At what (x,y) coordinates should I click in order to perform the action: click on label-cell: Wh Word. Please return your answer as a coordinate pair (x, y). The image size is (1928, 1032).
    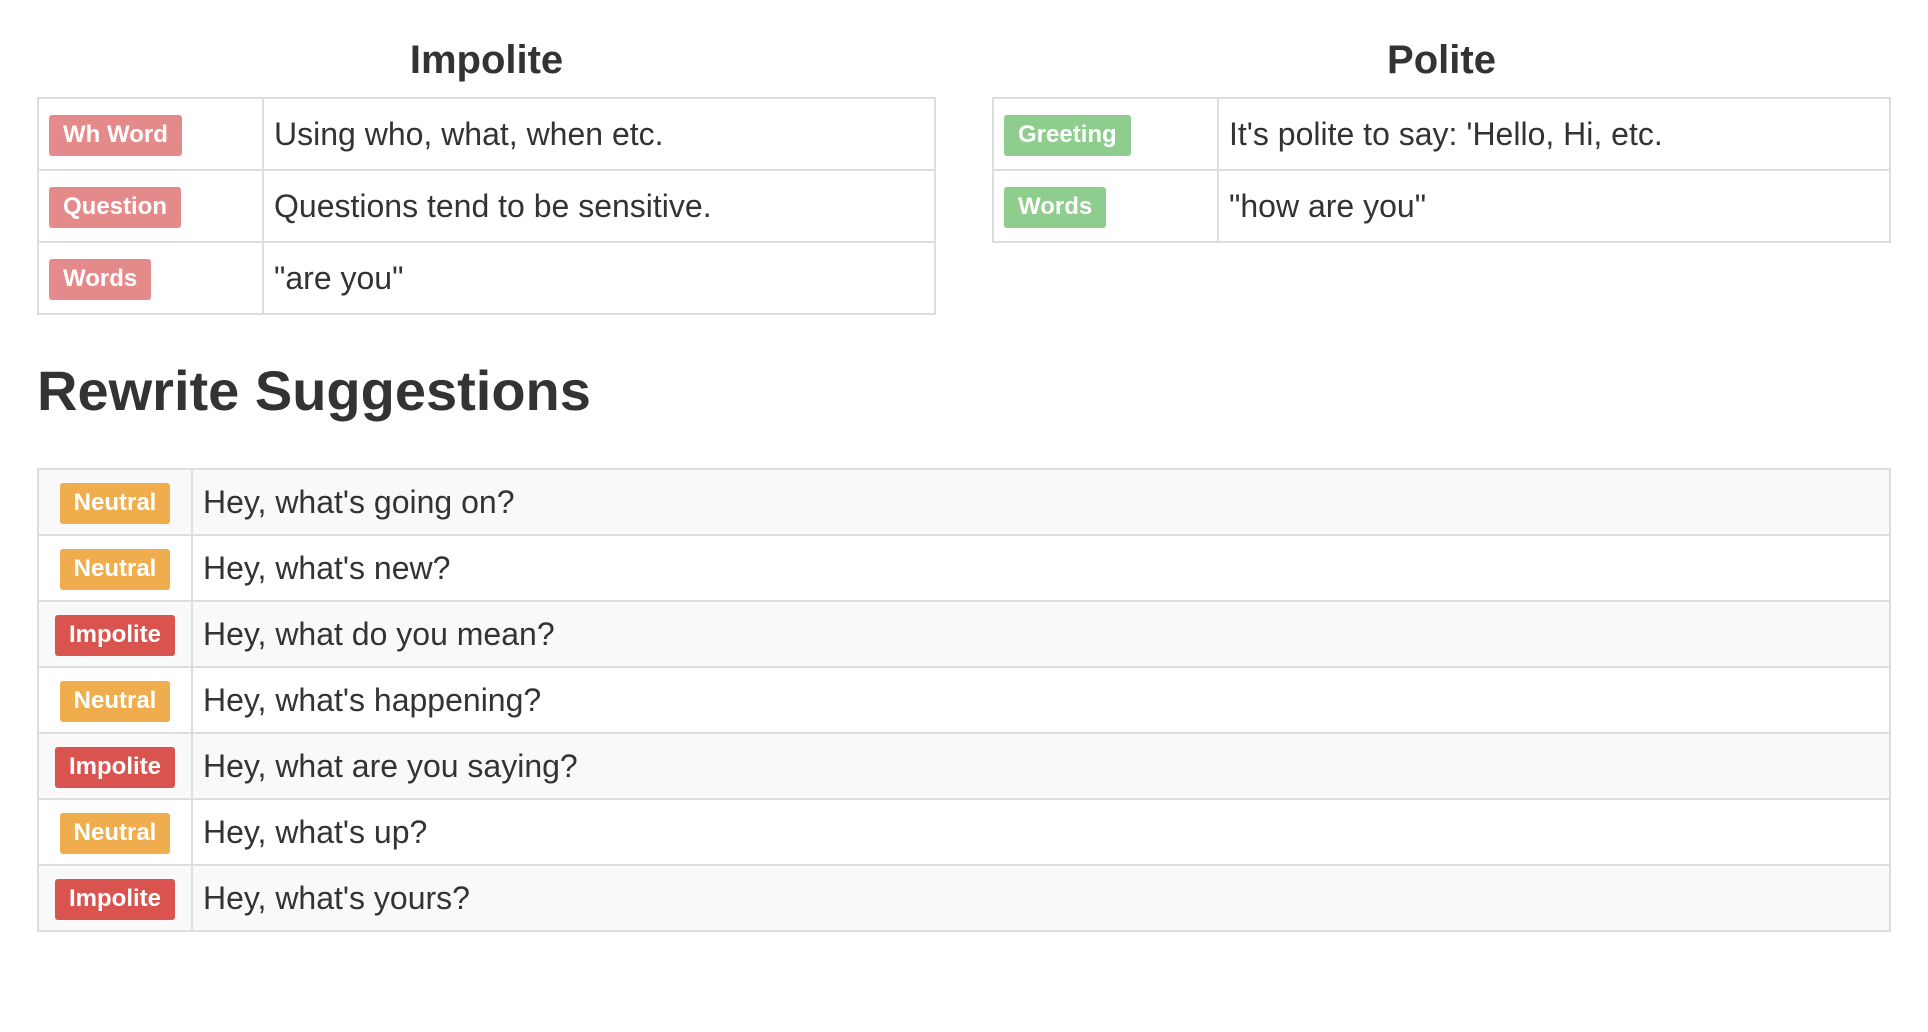
    Looking at the image, I should click on (150, 134).